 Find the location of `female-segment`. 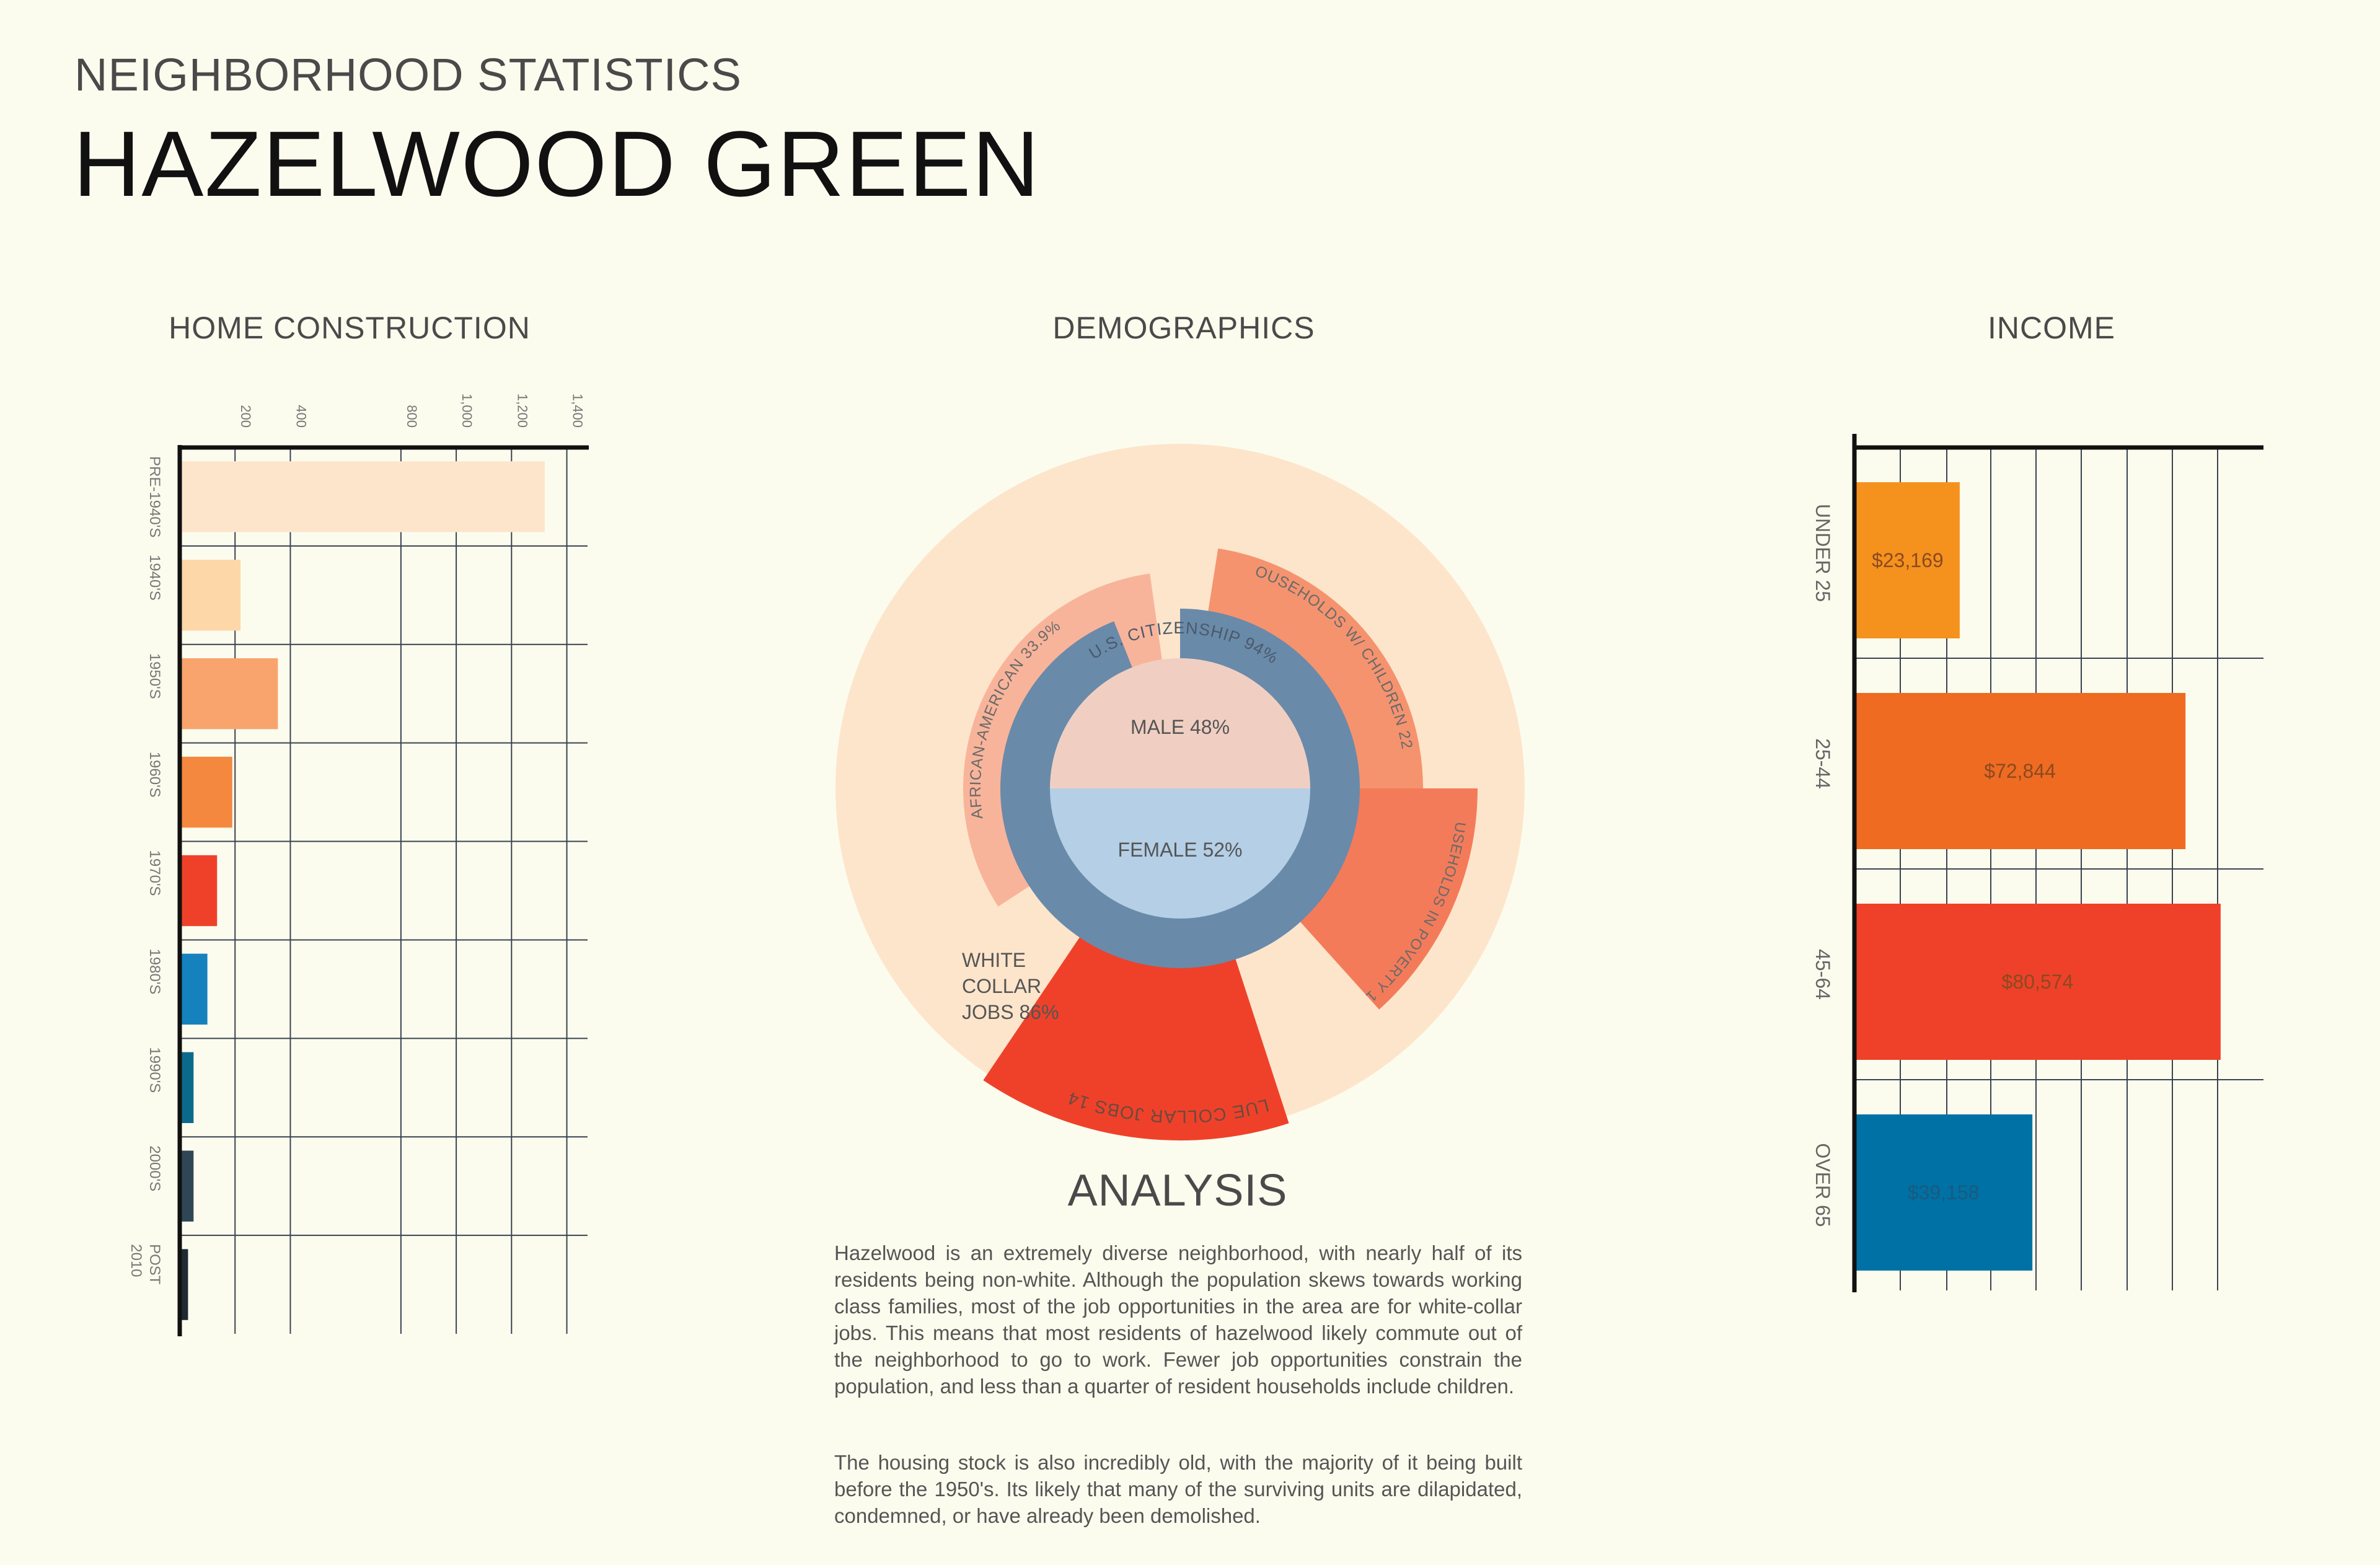

female-segment is located at coordinates (1180, 853).